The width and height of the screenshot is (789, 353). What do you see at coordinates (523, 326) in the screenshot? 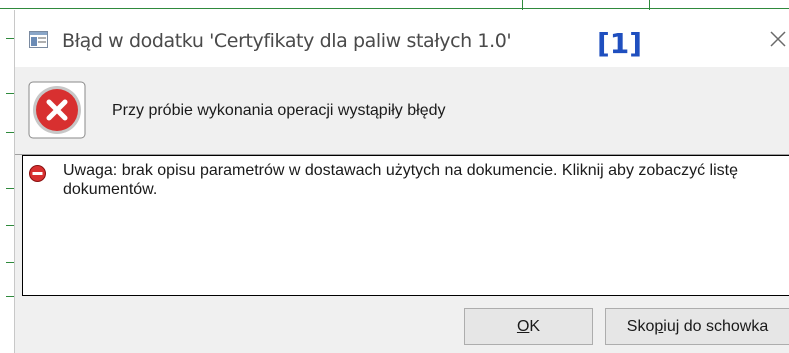
I see `ok-mnemonic: O` at bounding box center [523, 326].